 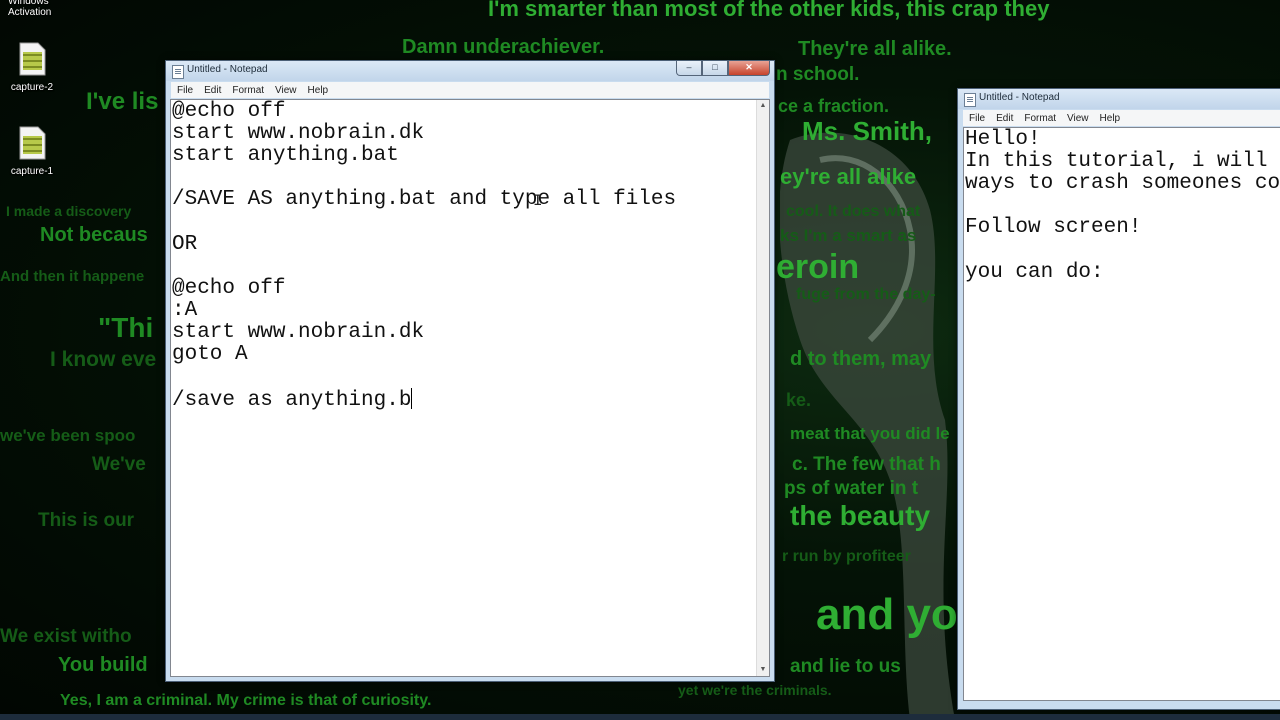 I want to click on windows-activation-label: Windows Activation, so click(x=29, y=9).